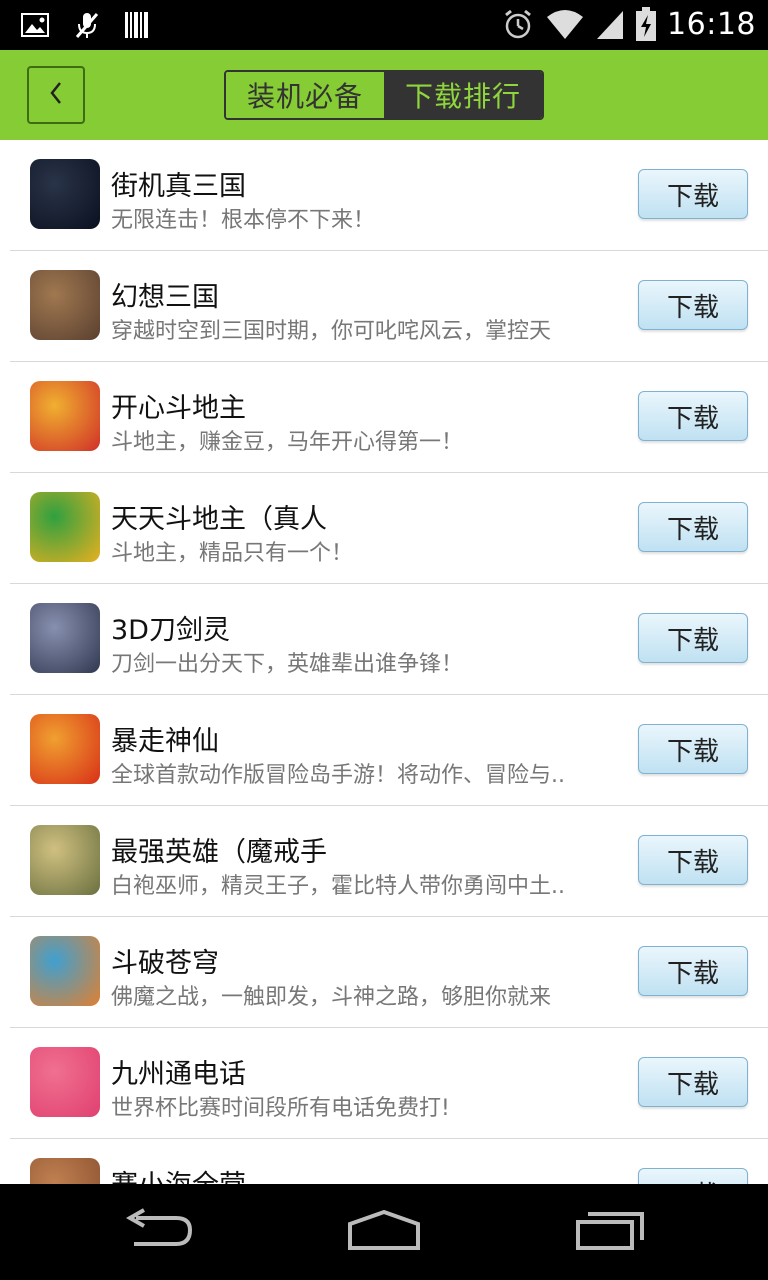  I want to click on recent-apps-icon, so click(610, 1232).